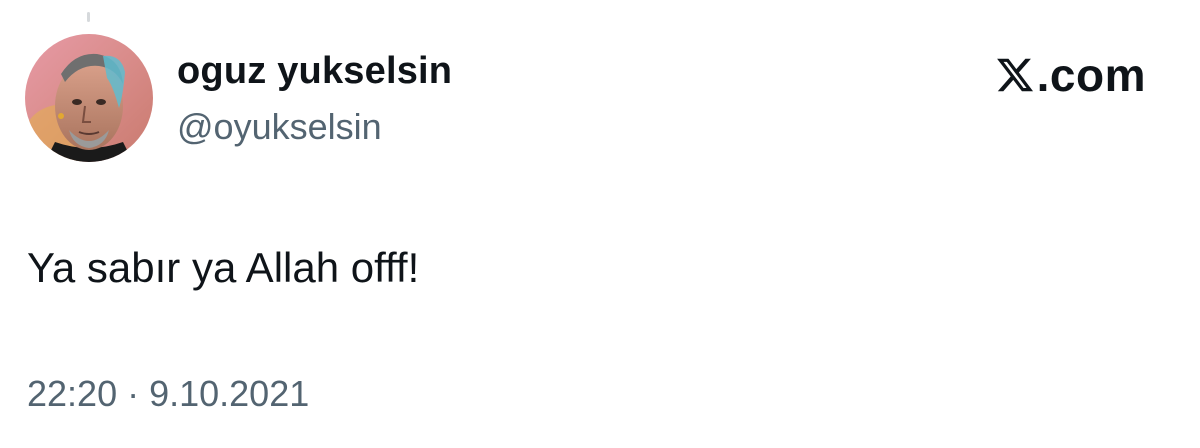 Image resolution: width=1200 pixels, height=448 pixels. Describe the element at coordinates (72, 393) in the screenshot. I see `tweet-time: 22:20` at that location.